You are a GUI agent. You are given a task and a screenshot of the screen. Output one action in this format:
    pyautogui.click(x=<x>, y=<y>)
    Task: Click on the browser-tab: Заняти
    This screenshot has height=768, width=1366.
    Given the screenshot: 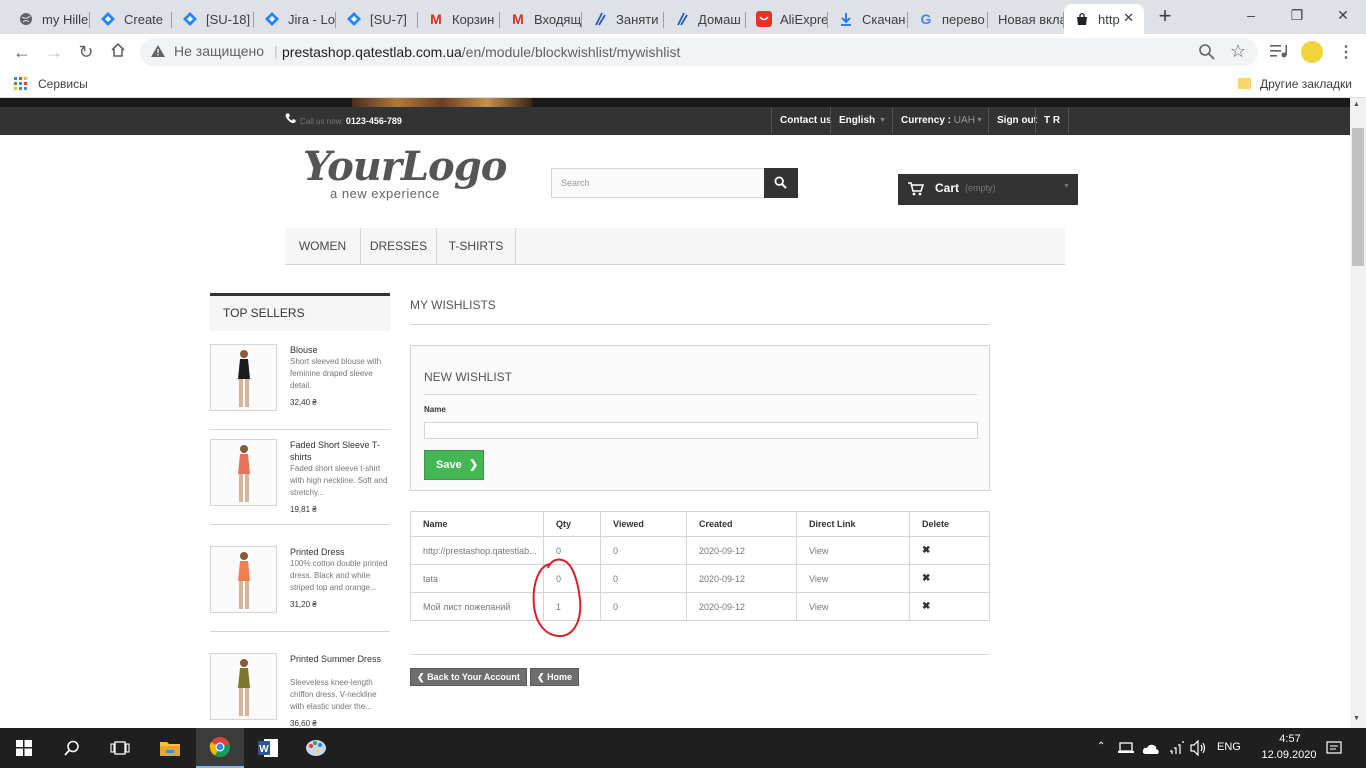 What is the action you would take?
    pyautogui.click(x=623, y=19)
    